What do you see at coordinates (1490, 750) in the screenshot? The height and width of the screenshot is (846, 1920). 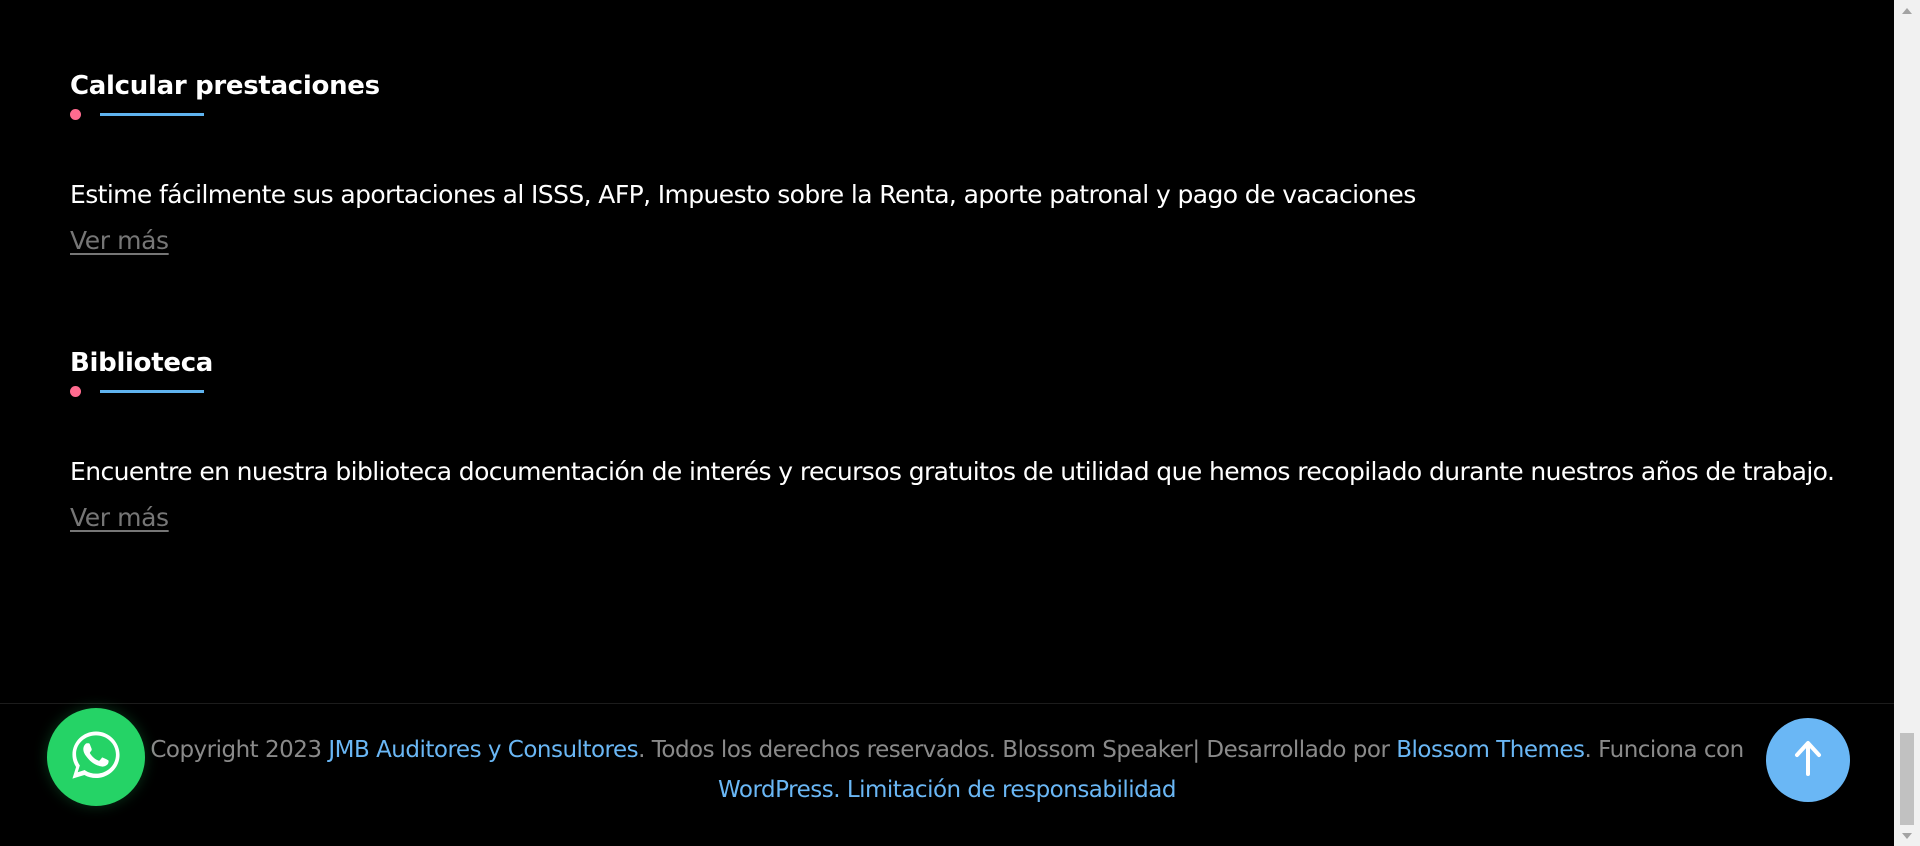 I see `theme-link: Blossom Themes` at bounding box center [1490, 750].